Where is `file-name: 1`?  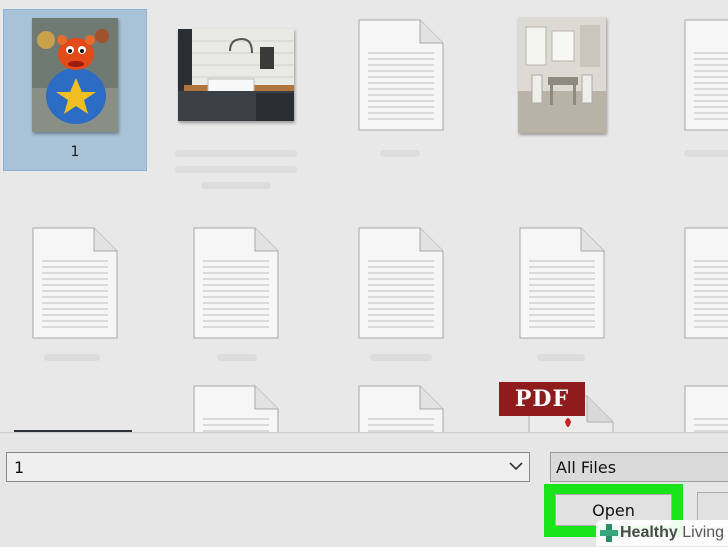
file-name: 1 is located at coordinates (75, 152).